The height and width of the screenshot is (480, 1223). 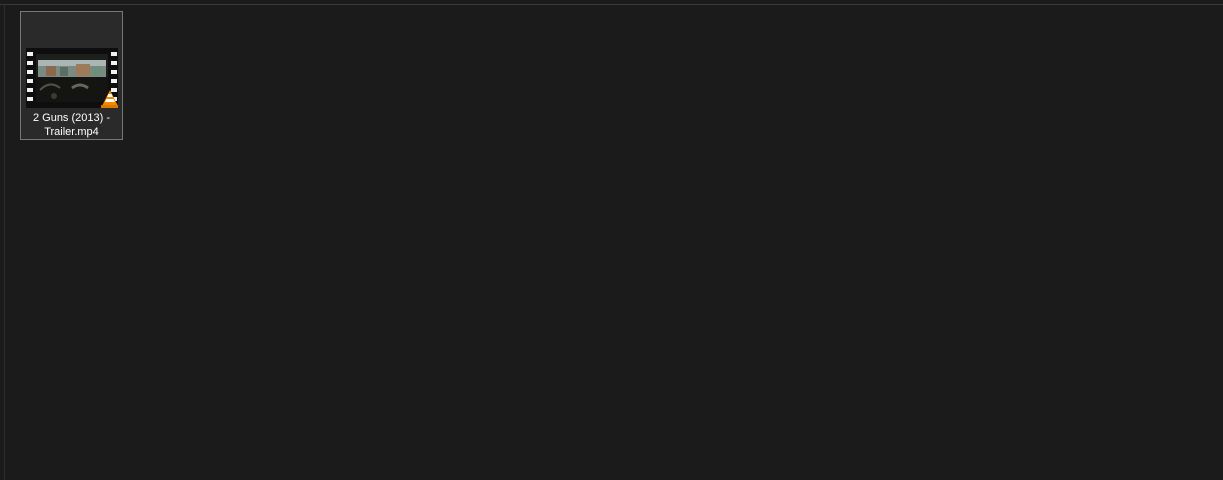 What do you see at coordinates (71, 118) in the screenshot?
I see `file-name-line-1: 2 Guns (2013) -` at bounding box center [71, 118].